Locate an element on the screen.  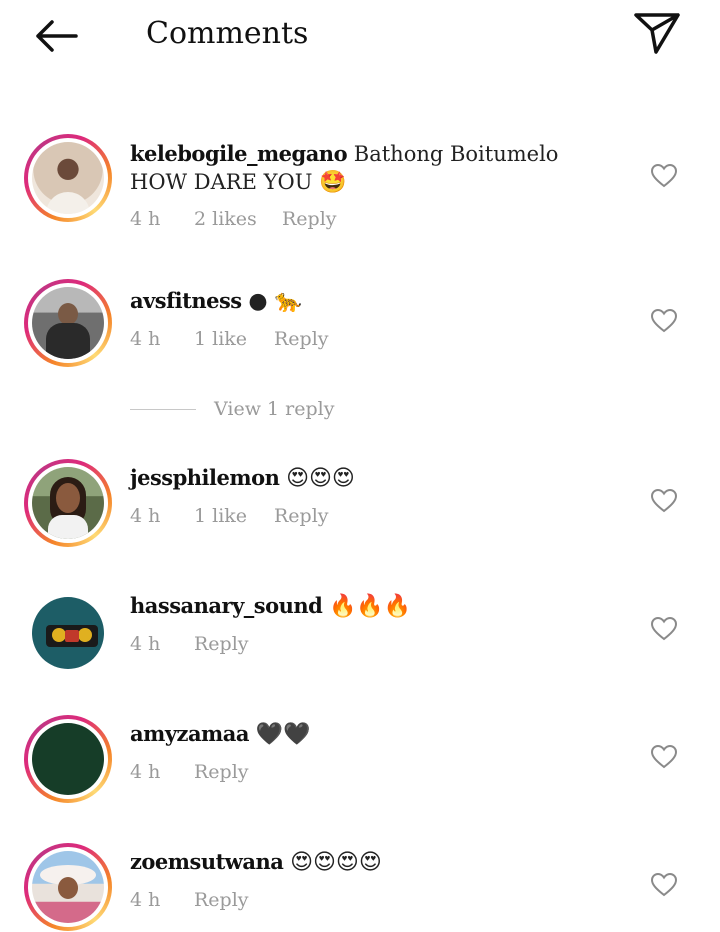
view-replies-button: View 1 reply is located at coordinates (232, 409).